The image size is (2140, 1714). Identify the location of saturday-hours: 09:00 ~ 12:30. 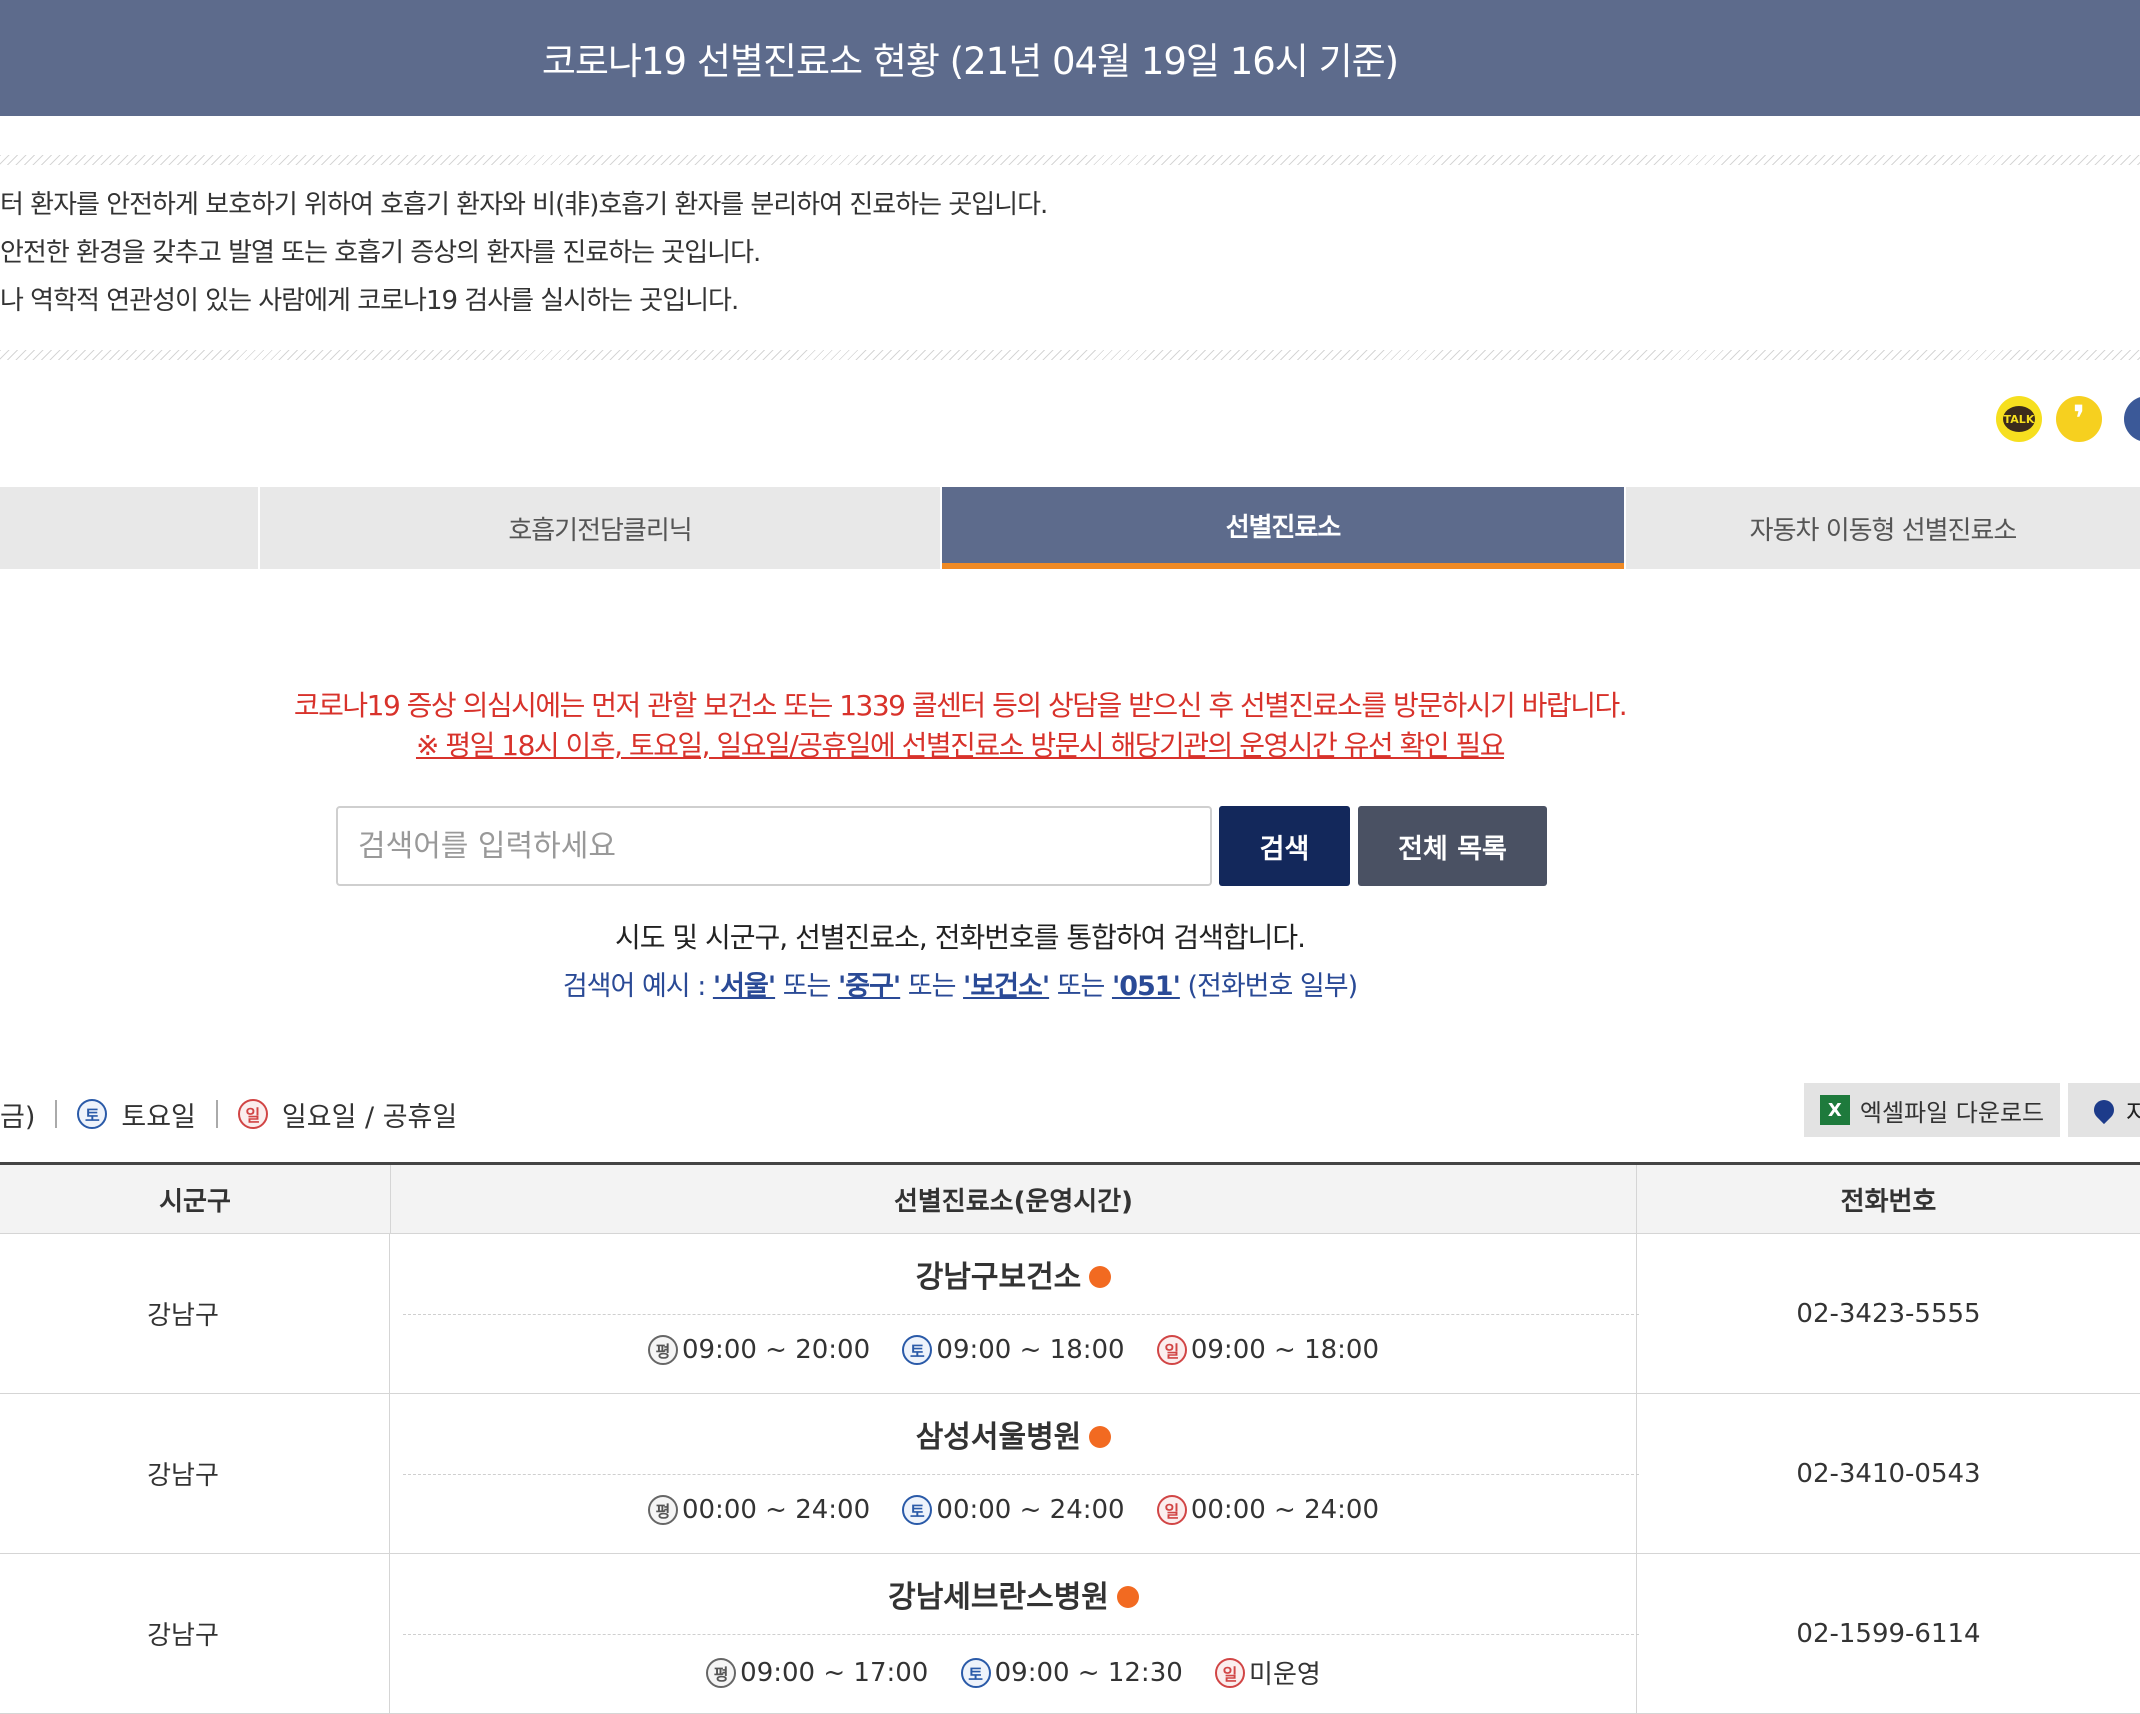
(1088, 1672).